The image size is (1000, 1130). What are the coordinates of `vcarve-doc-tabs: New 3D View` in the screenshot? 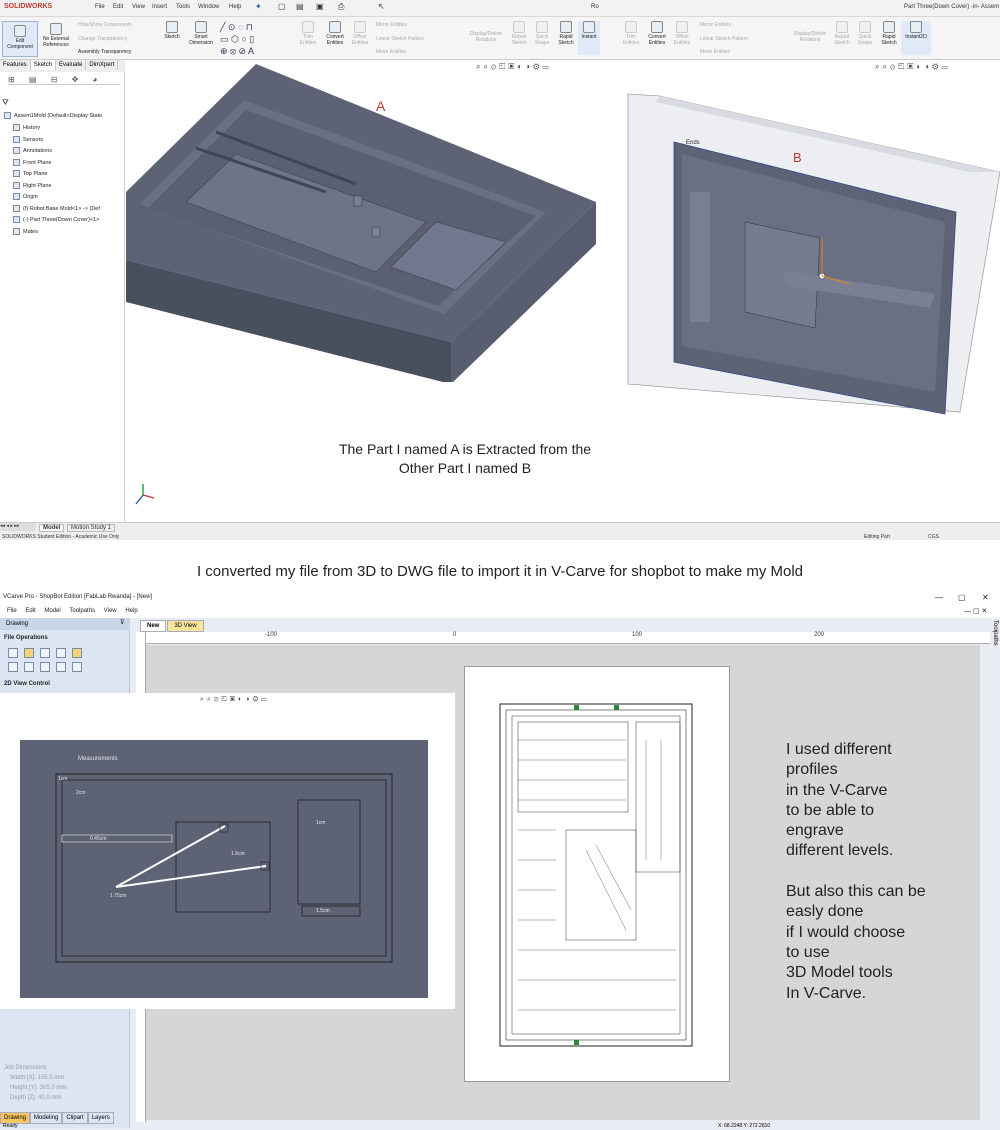 It's located at (200, 626).